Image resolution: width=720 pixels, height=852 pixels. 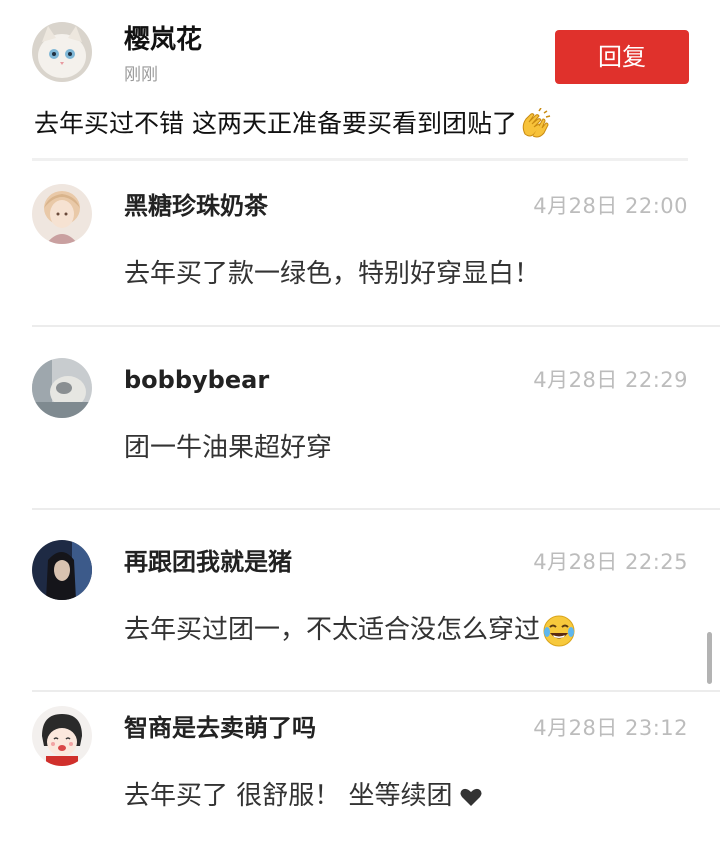 I want to click on comment-content: 去年买过不错 这两天正准备要买看到团贴了, so click(x=367, y=124).